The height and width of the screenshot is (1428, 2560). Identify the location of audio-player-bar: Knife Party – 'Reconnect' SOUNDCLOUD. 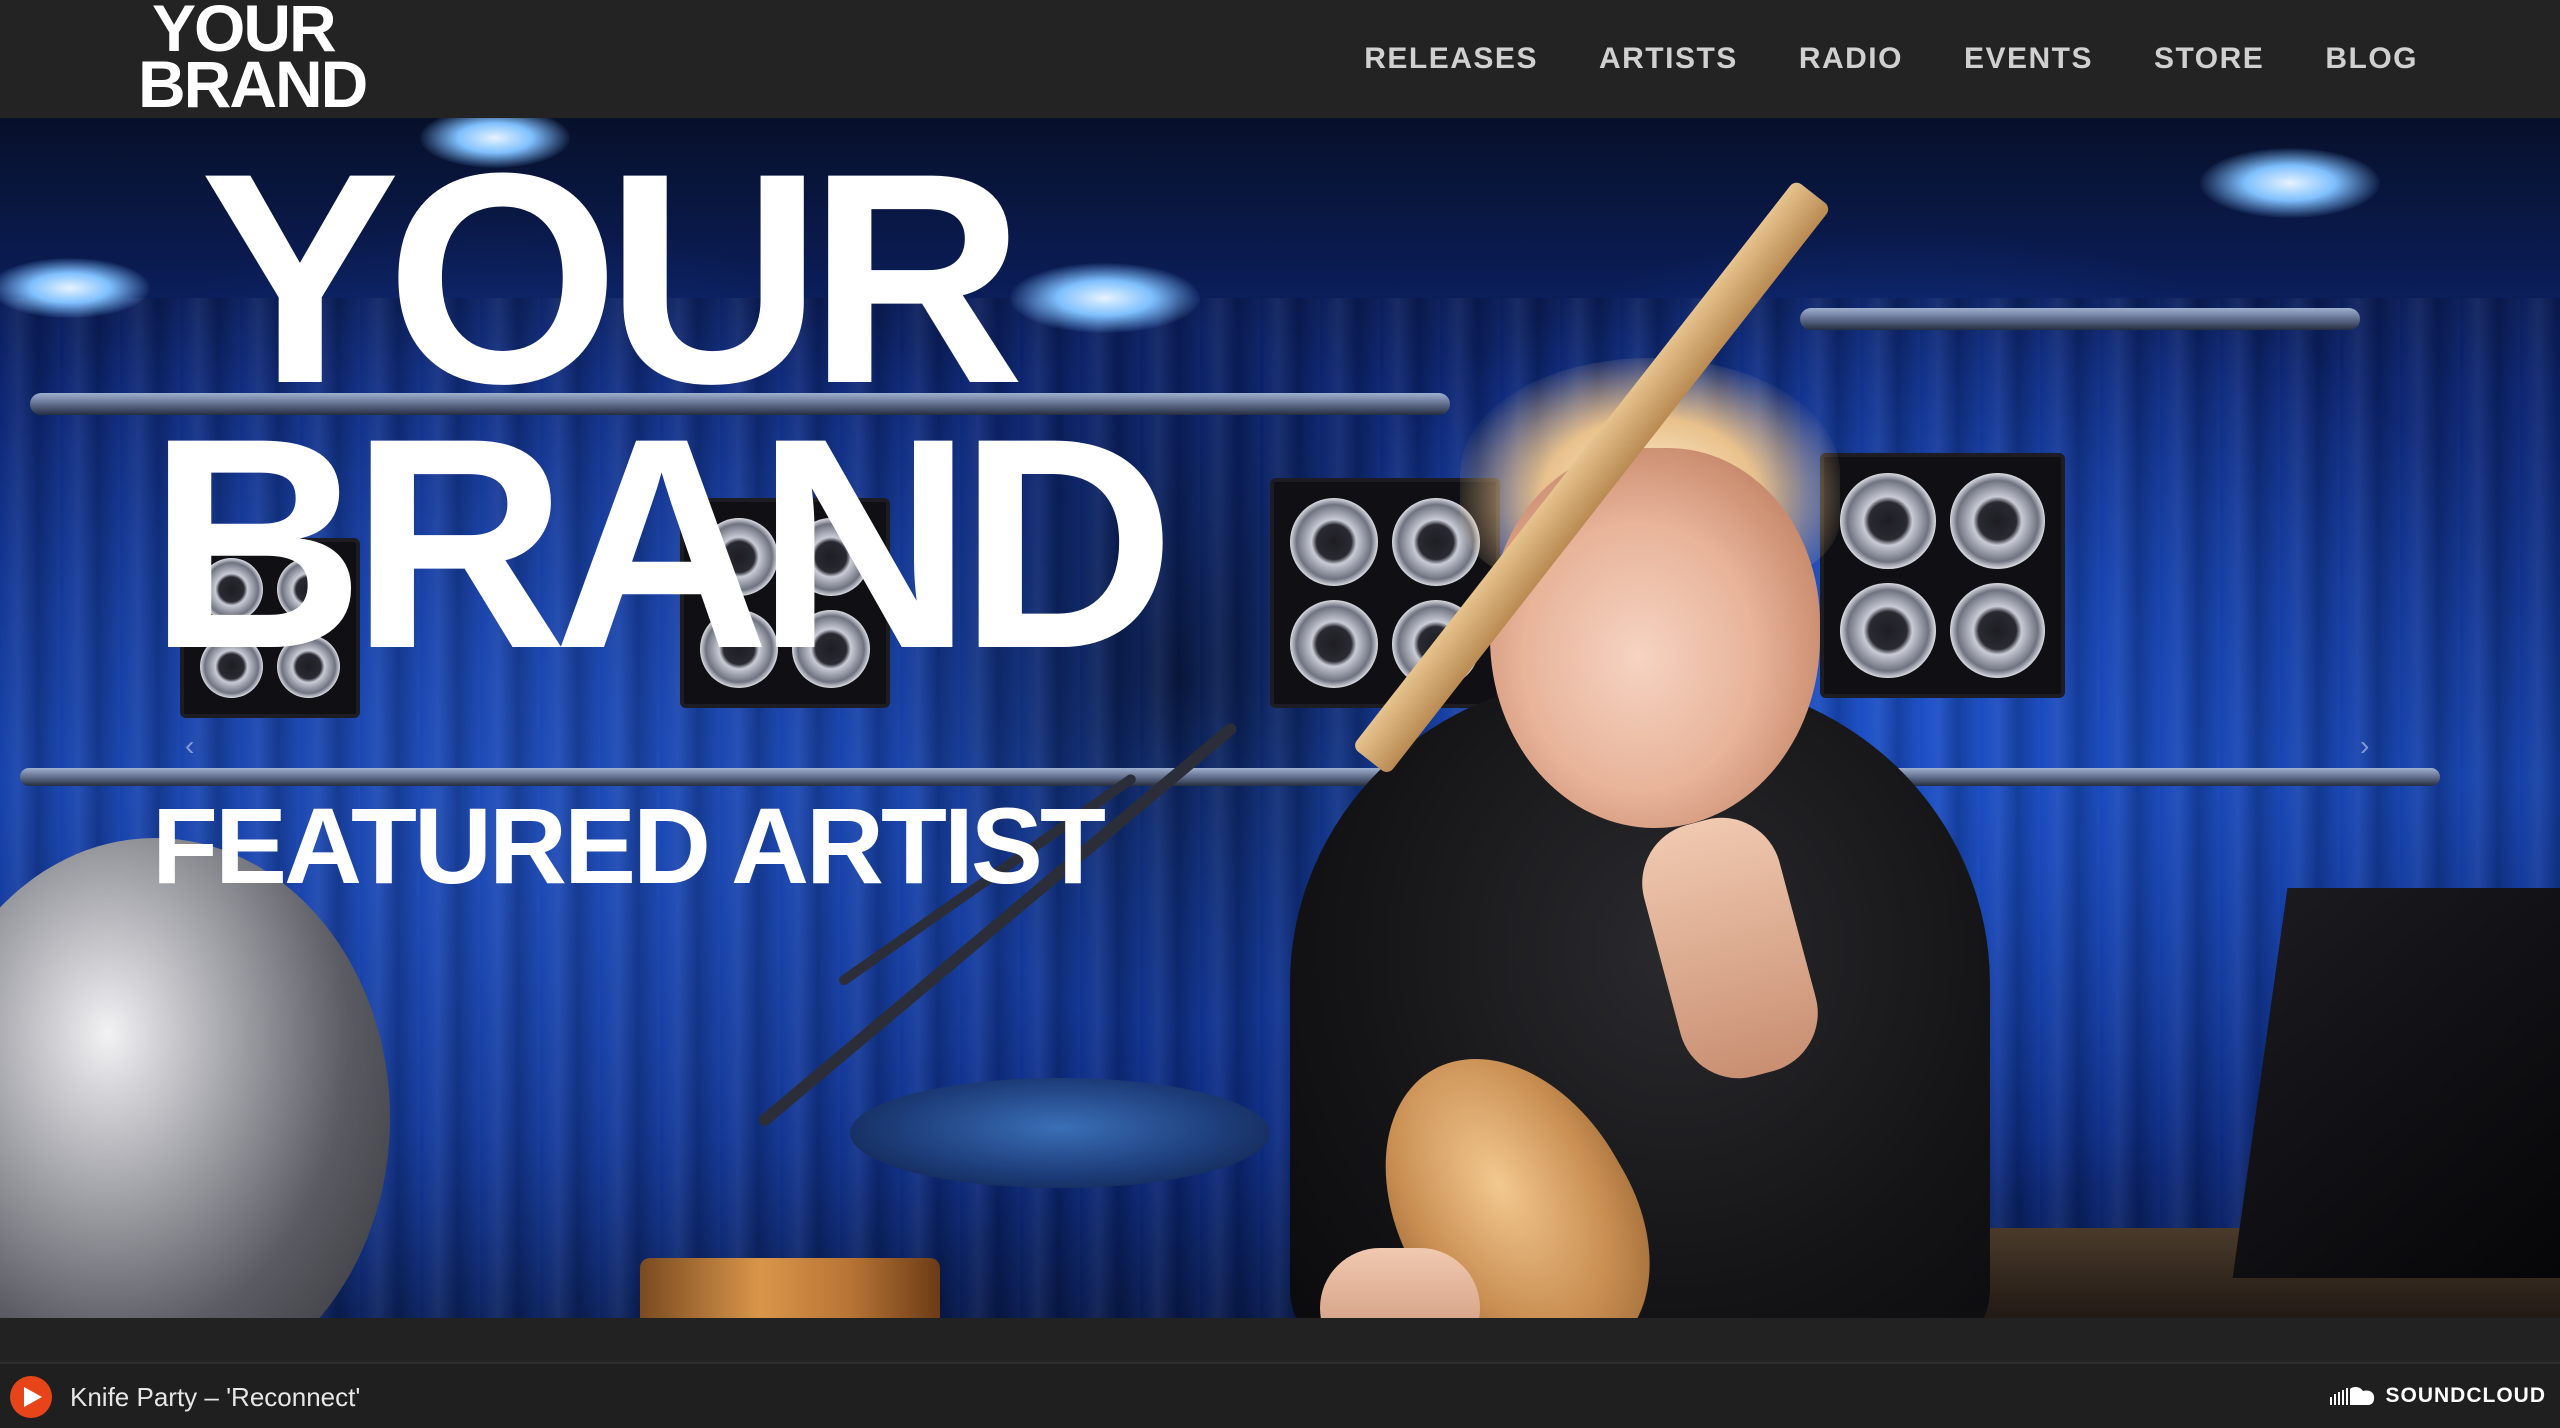
(1280, 1395).